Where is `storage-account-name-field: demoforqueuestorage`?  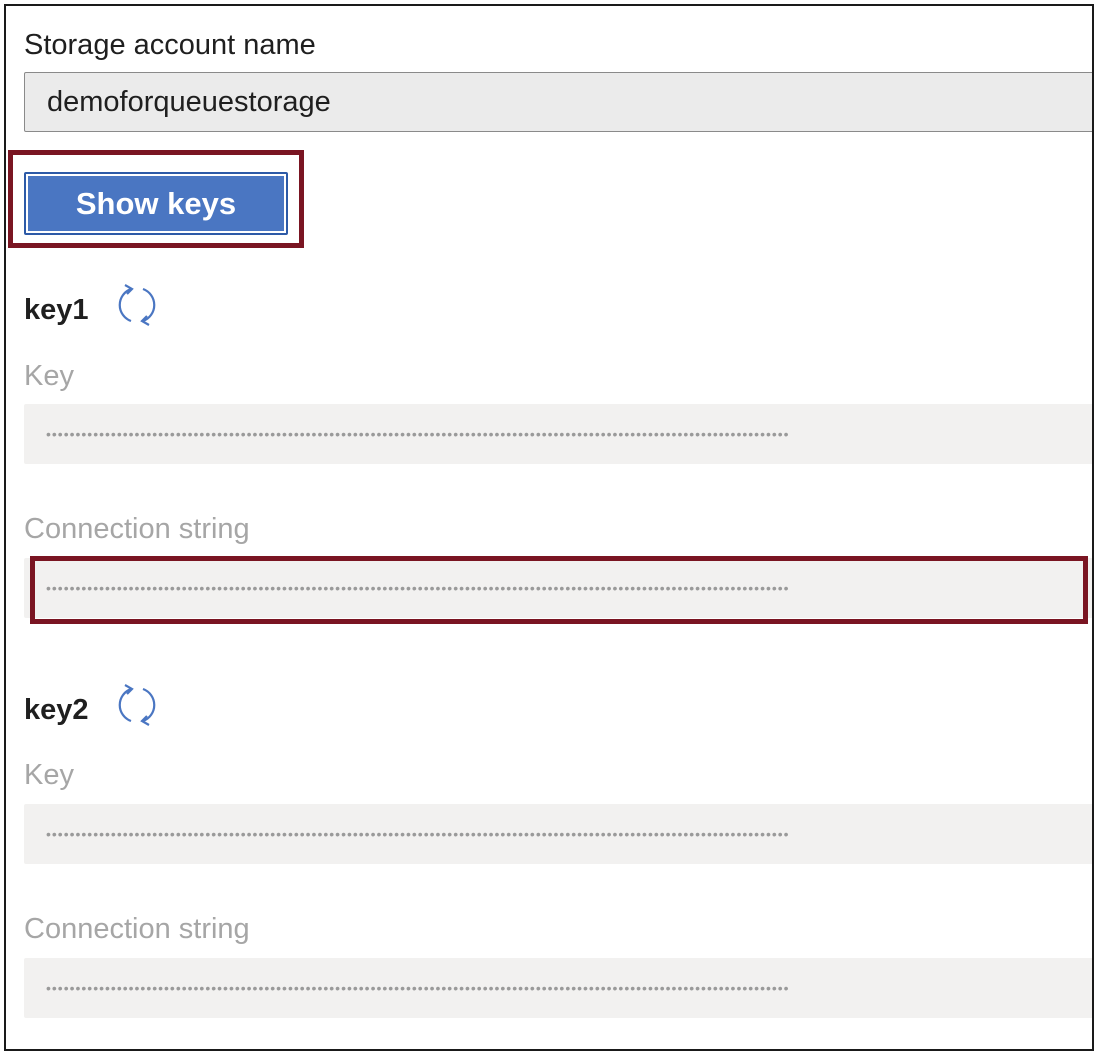 storage-account-name-field: demoforqueuestorage is located at coordinates (558, 102).